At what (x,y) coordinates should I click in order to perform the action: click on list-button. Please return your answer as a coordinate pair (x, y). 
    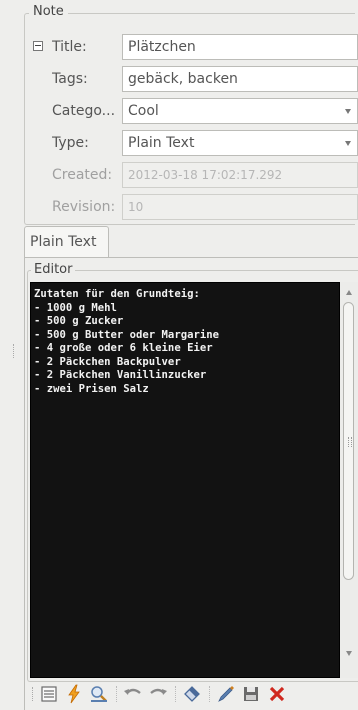
    Looking at the image, I should click on (49, 694).